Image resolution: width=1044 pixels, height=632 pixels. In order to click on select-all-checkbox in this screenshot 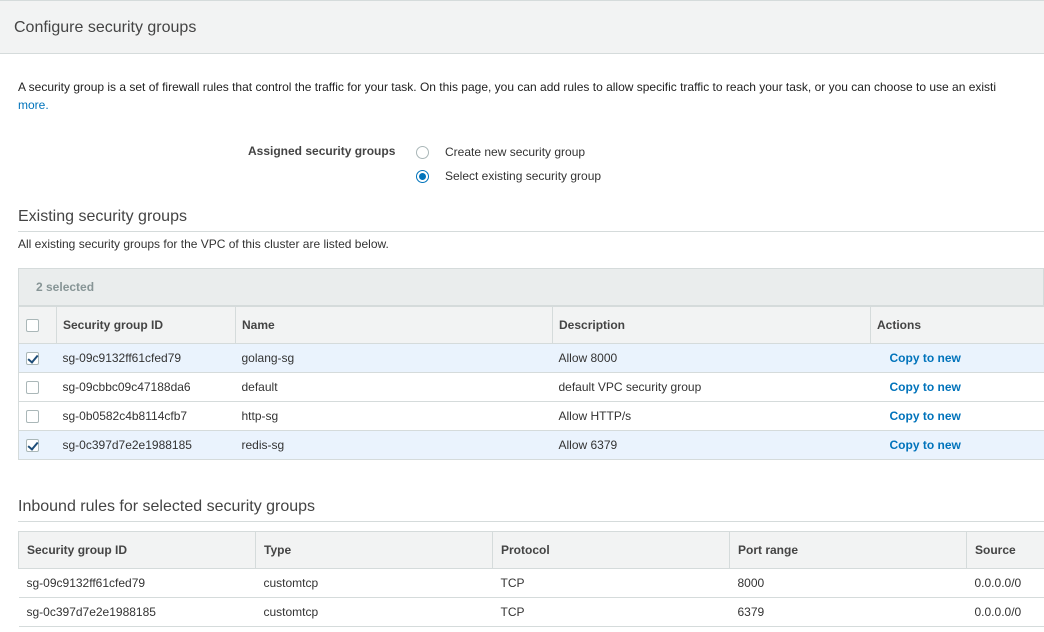, I will do `click(32, 326)`.